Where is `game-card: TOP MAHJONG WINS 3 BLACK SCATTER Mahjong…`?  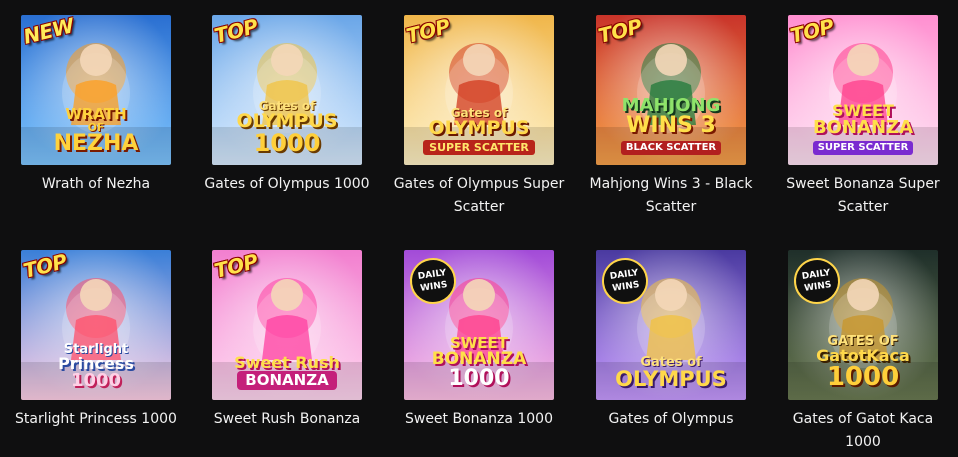
game-card: TOP MAHJONG WINS 3 BLACK SCATTER Mahjong… is located at coordinates (671, 117).